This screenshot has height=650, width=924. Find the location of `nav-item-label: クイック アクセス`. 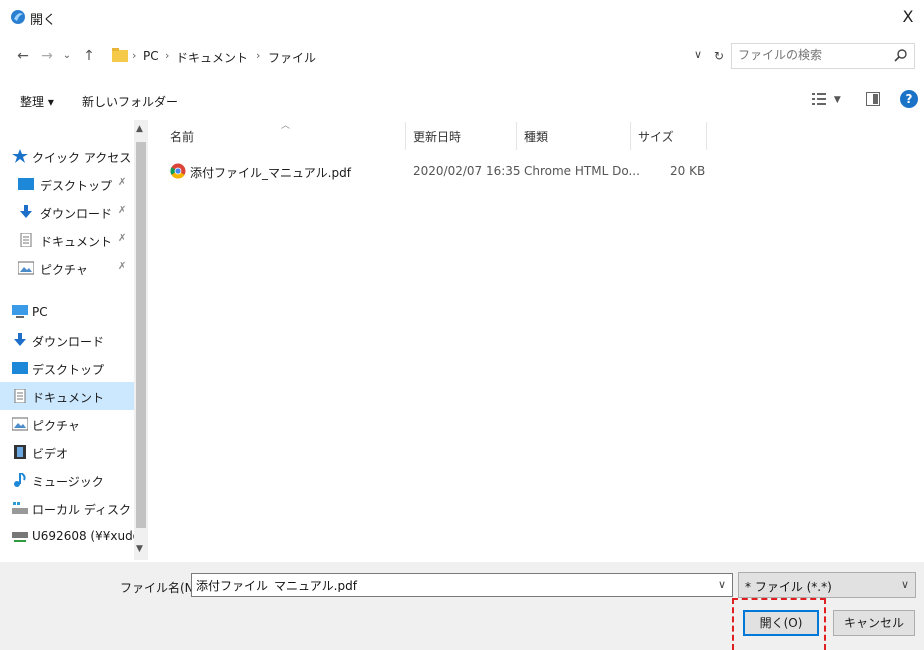

nav-item-label: クイック アクセス is located at coordinates (82, 158).